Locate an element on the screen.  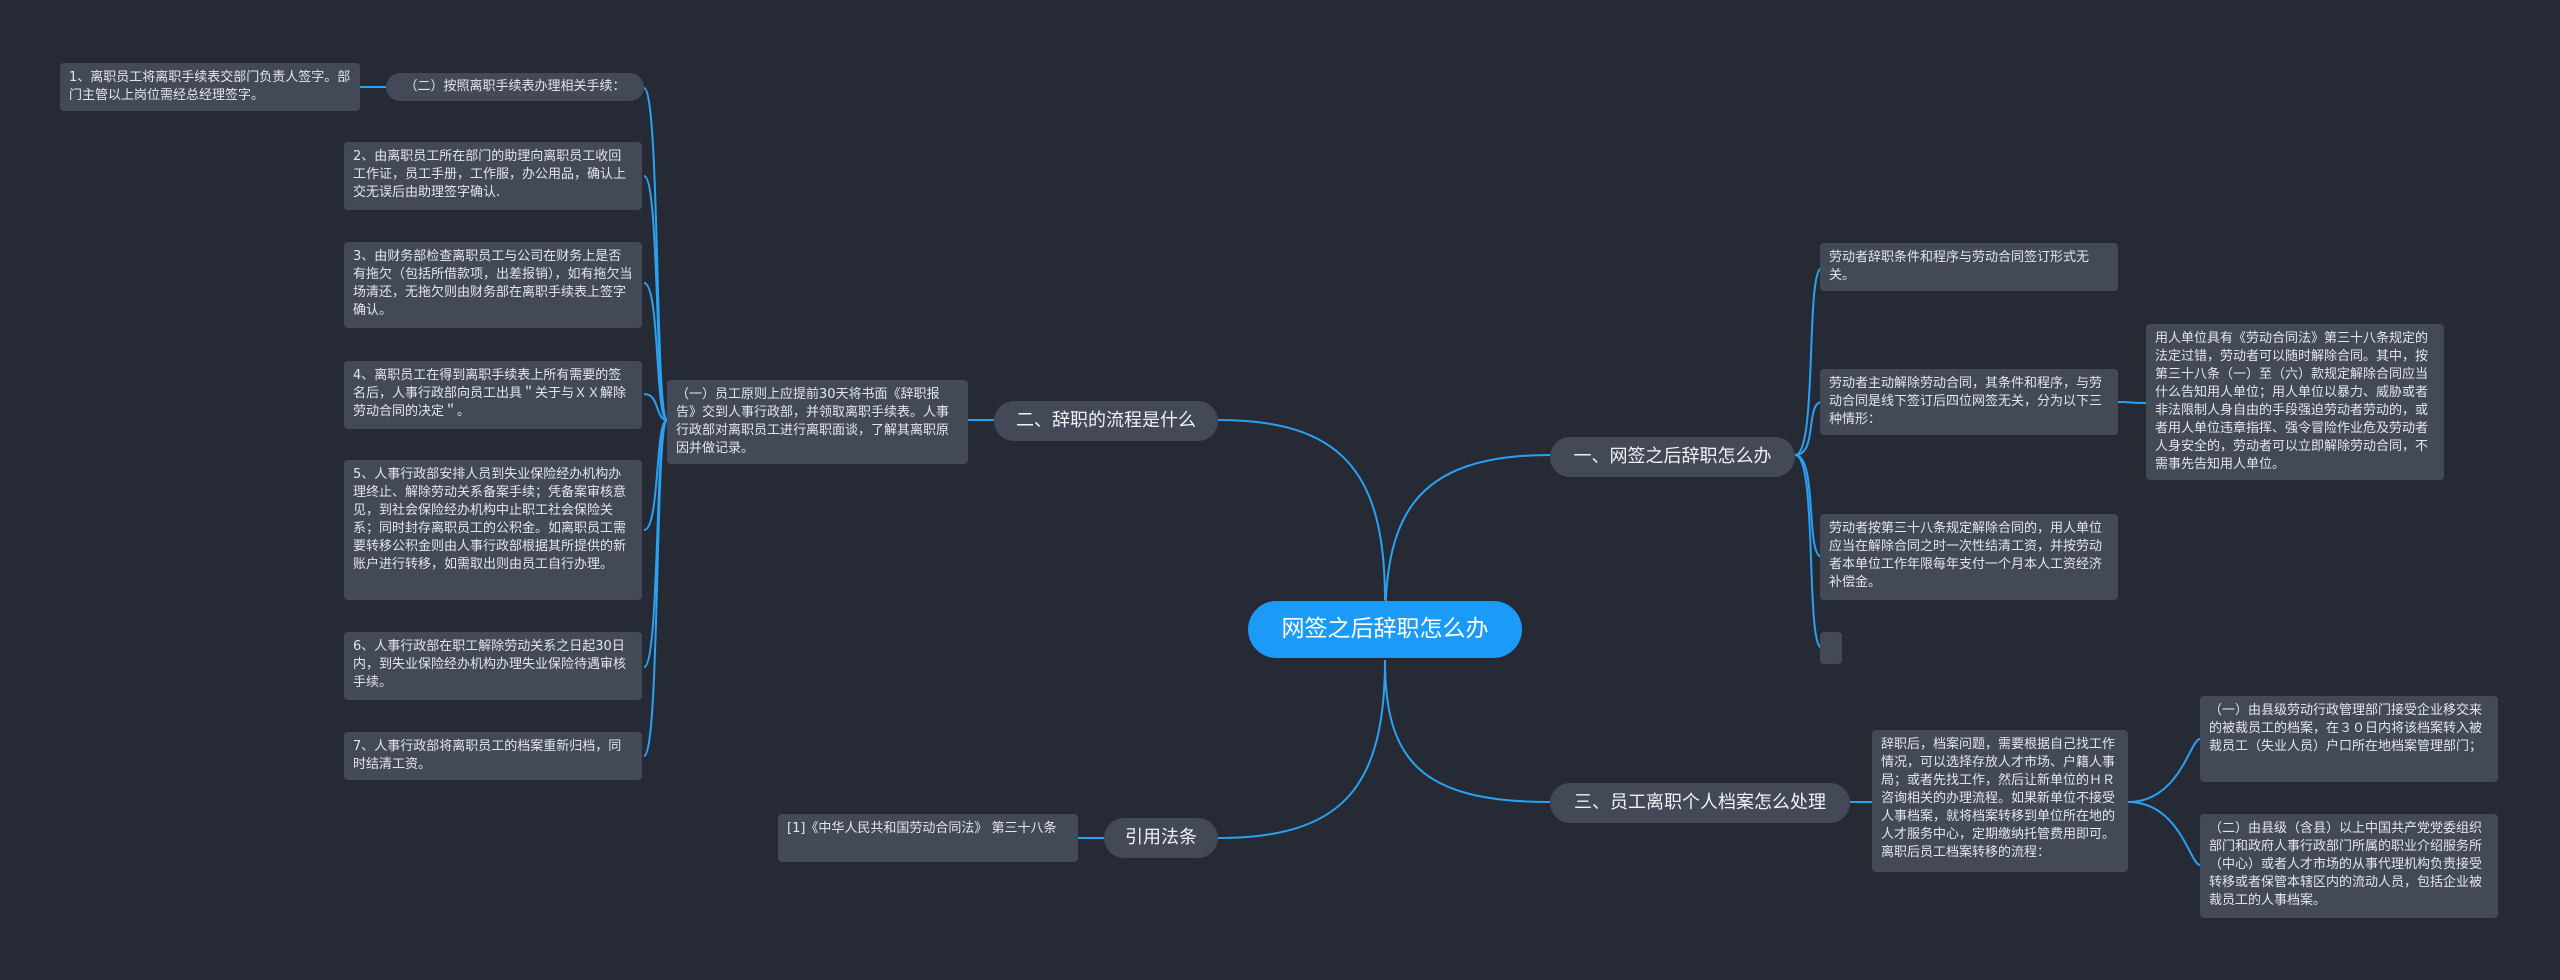
branch-resign-after-online-contract: 一、网签之后辞职怎么办 is located at coordinates (1672, 457).